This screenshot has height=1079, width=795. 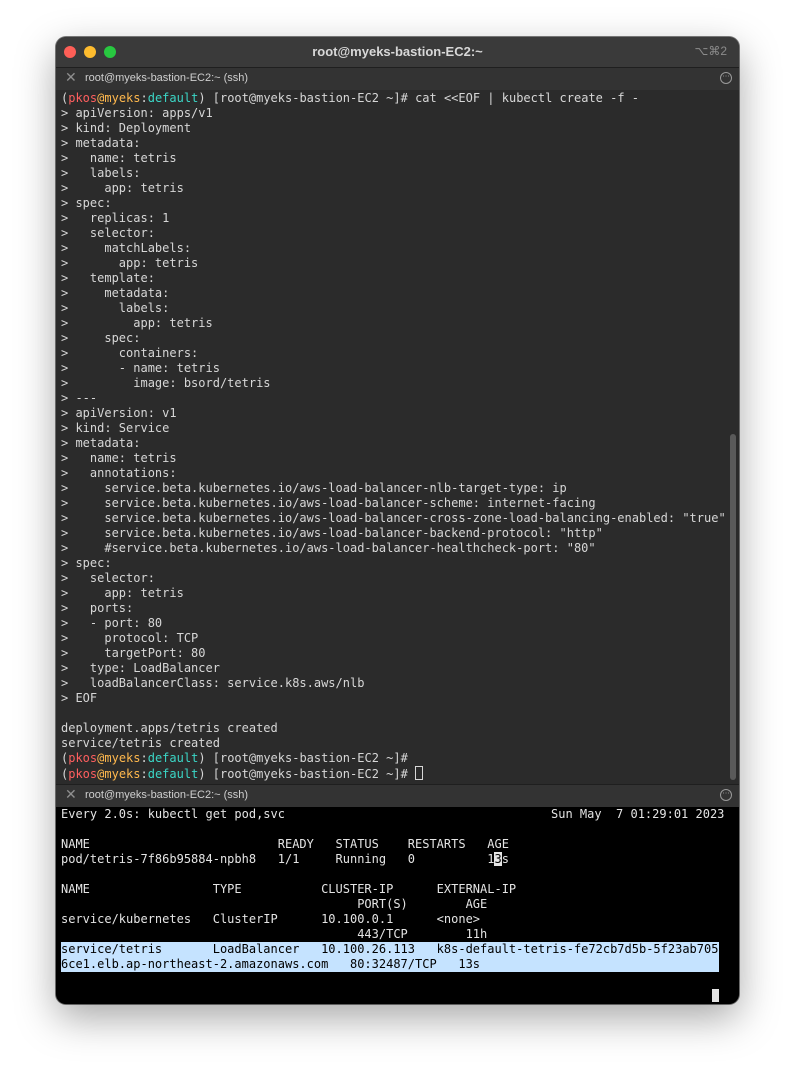 I want to click on heredoc-line: > type: LoadBalancer, so click(x=140, y=668).